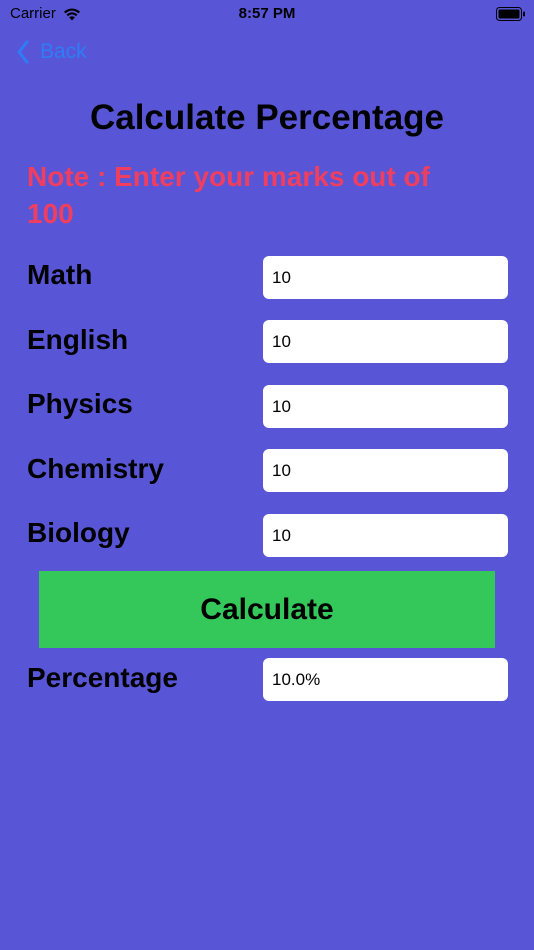 Image resolution: width=534 pixels, height=950 pixels. What do you see at coordinates (78, 532) in the screenshot?
I see `biology-label: Biology` at bounding box center [78, 532].